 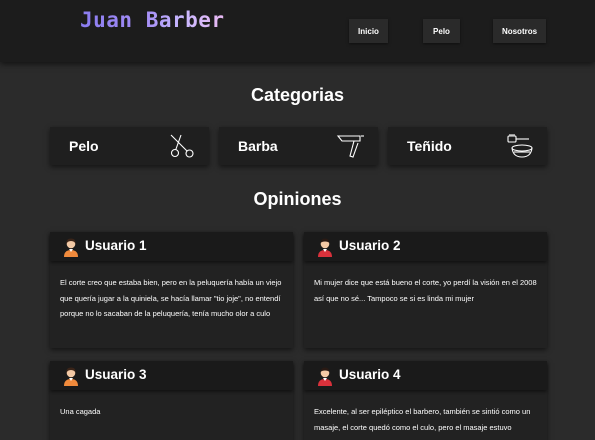 What do you see at coordinates (152, 20) in the screenshot?
I see `brand-logo: Juan Barber` at bounding box center [152, 20].